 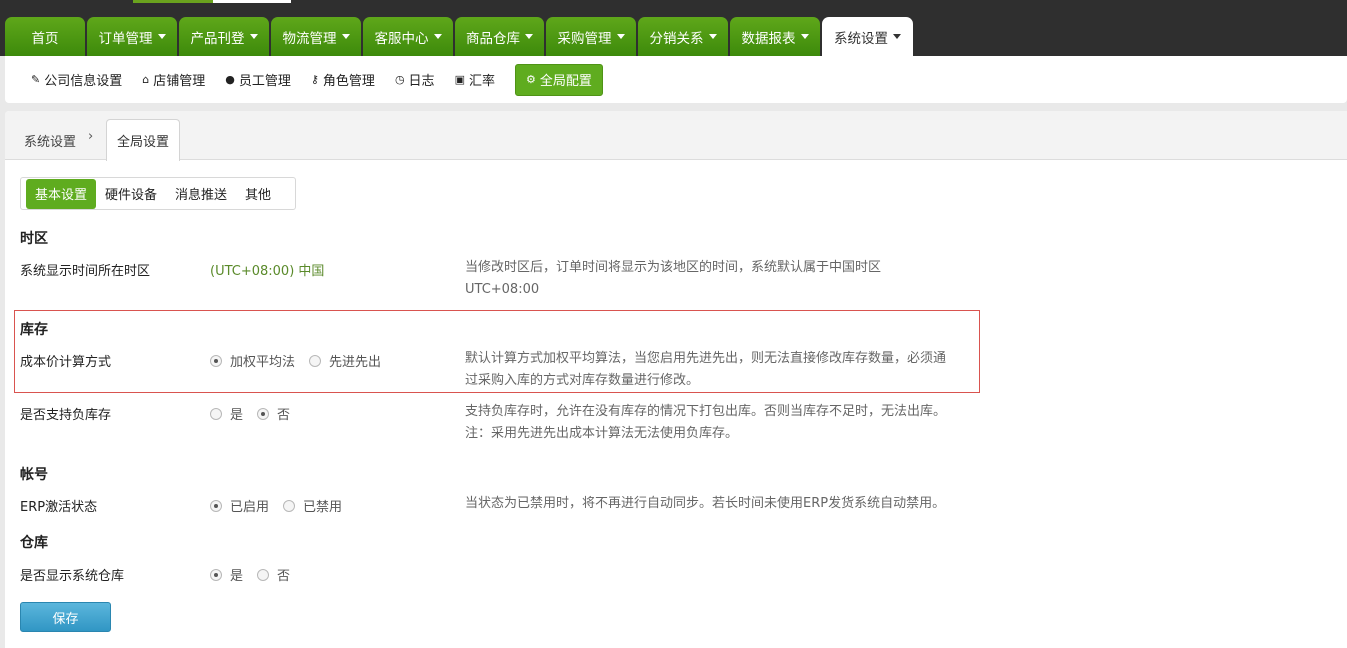 What do you see at coordinates (61, 193) in the screenshot?
I see `tab-basic-settings: 基本设置` at bounding box center [61, 193].